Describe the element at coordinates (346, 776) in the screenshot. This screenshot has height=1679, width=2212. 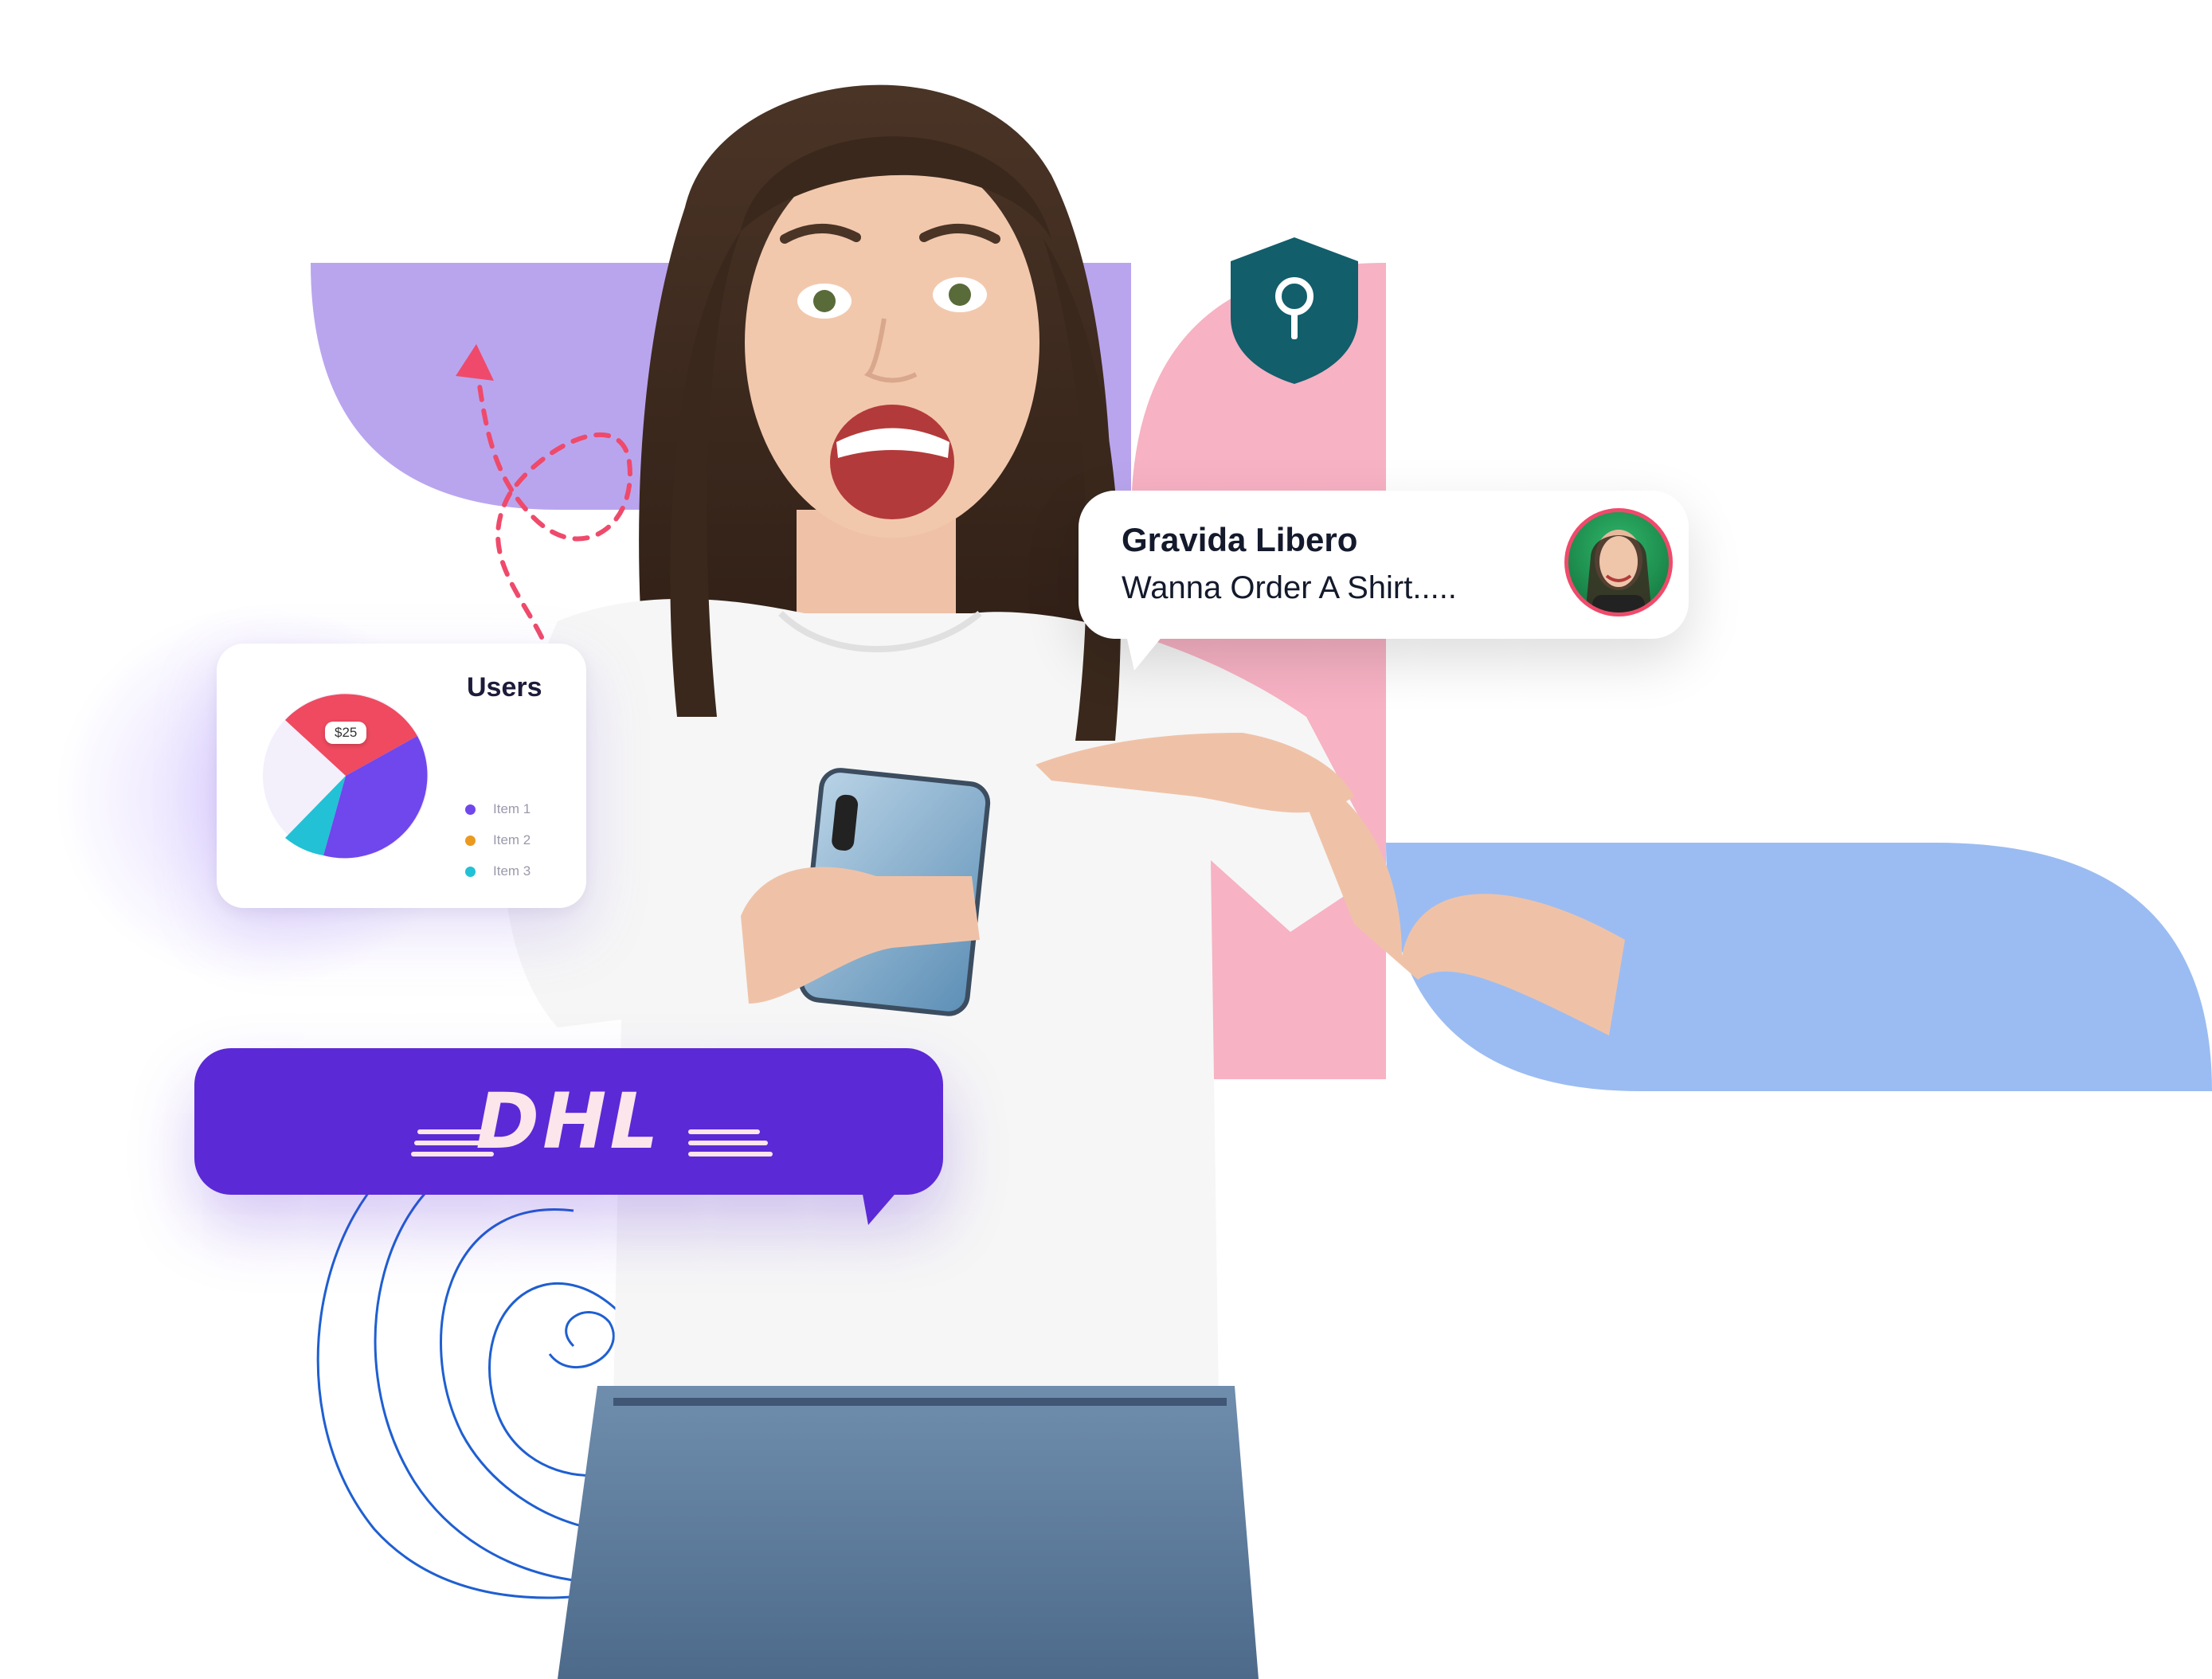
I see `users-pie-chart` at that location.